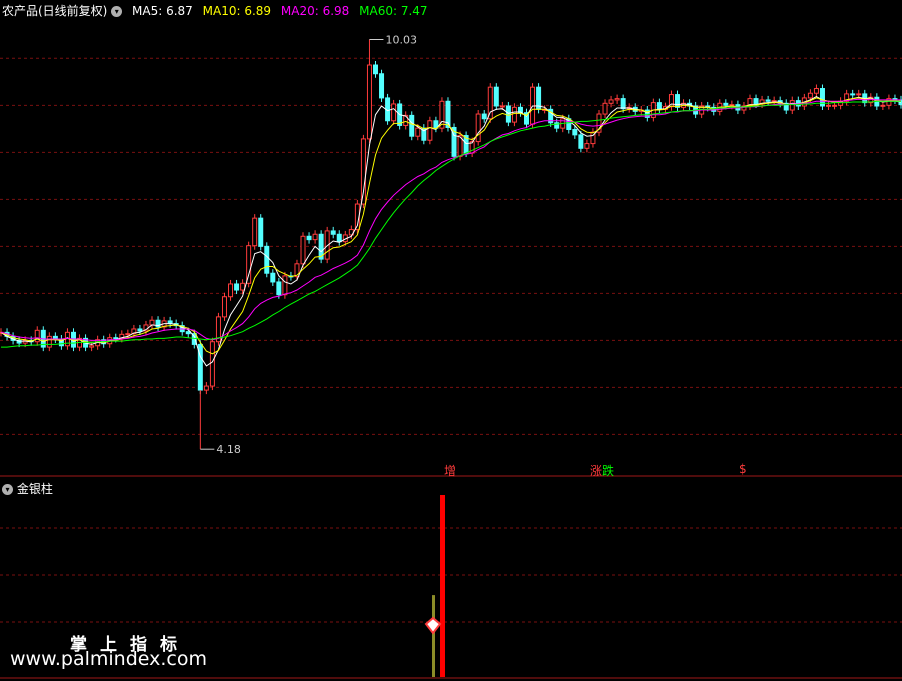 The width and height of the screenshot is (902, 681). What do you see at coordinates (393, 11) in the screenshot?
I see `ma60-label: MA60: 7.47` at bounding box center [393, 11].